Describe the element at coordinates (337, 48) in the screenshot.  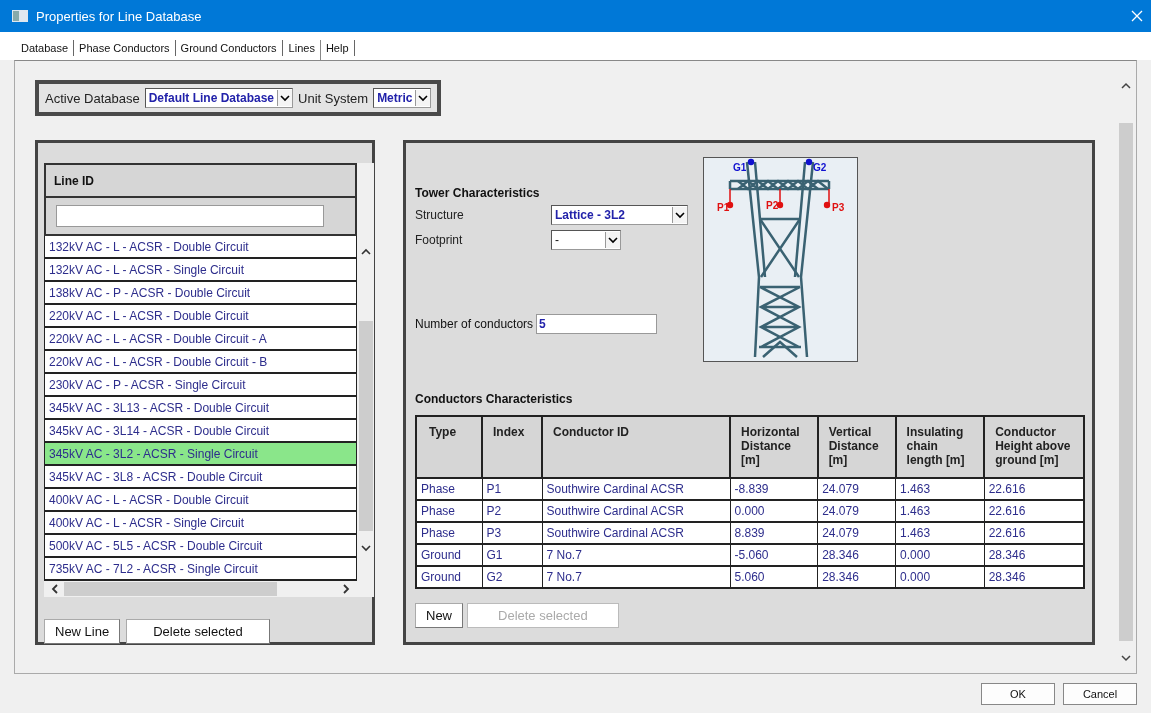
I see `tab: Help` at that location.